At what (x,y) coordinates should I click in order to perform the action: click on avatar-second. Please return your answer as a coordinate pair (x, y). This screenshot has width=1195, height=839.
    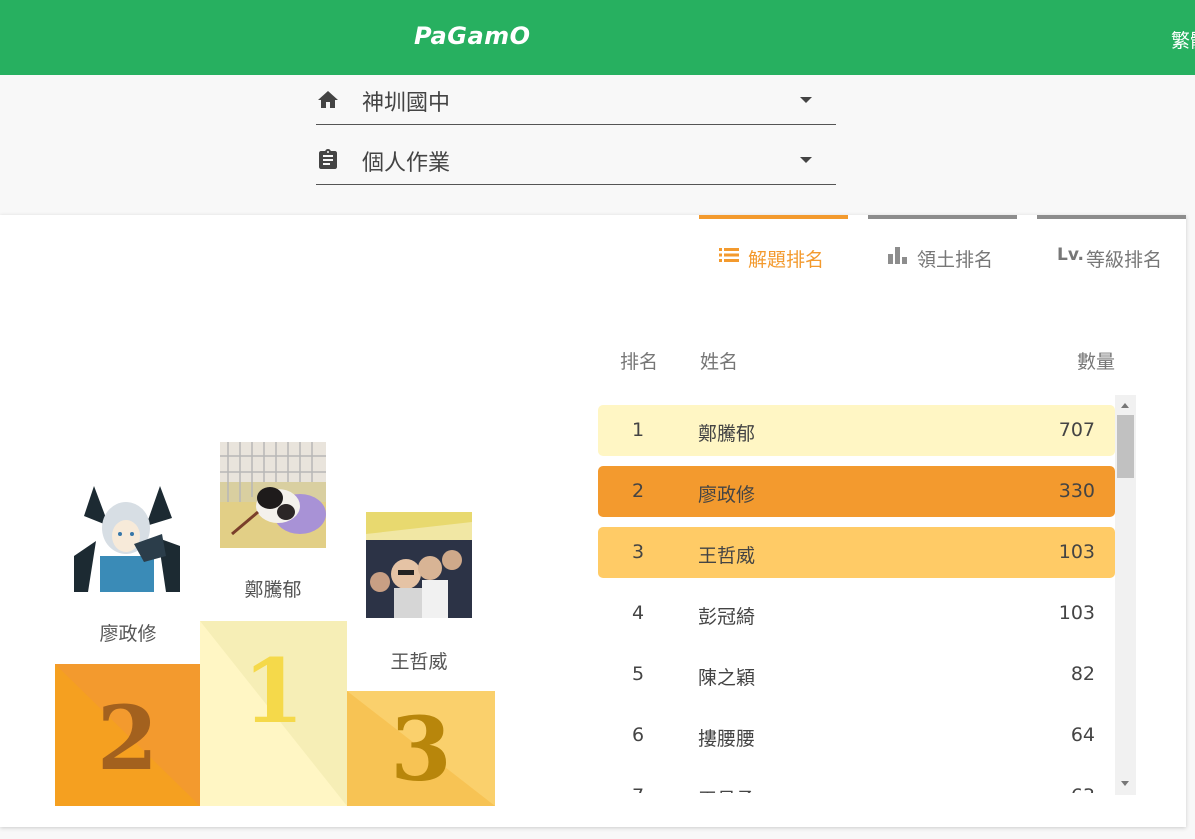
    Looking at the image, I should click on (127, 539).